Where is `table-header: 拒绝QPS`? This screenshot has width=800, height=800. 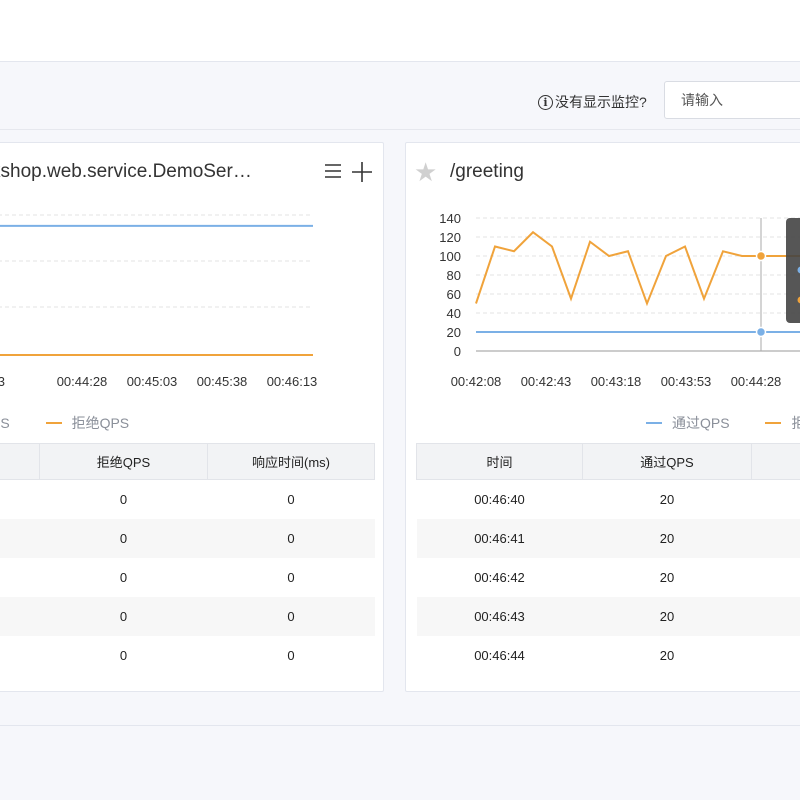 table-header: 拒绝QPS is located at coordinates (123, 461).